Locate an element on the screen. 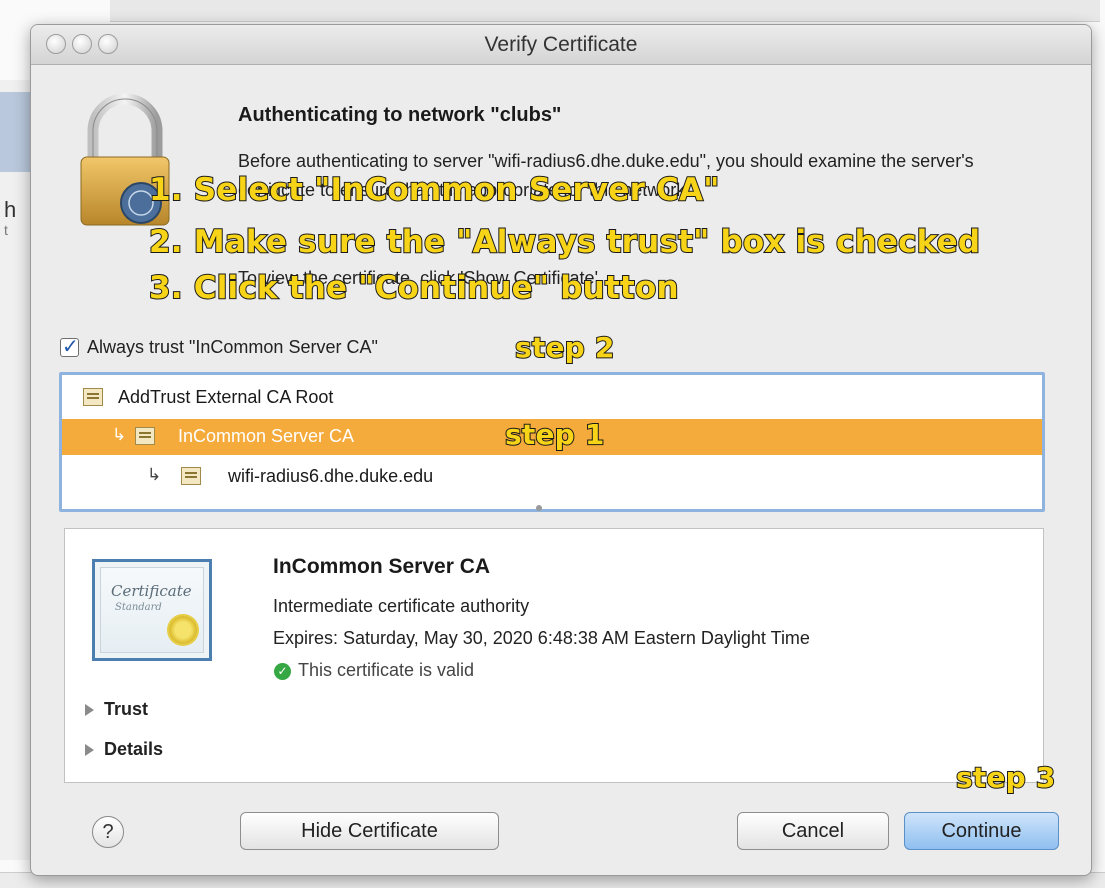 This screenshot has width=1105, height=888. certificate-image-text: Certificate is located at coordinates (151, 591).